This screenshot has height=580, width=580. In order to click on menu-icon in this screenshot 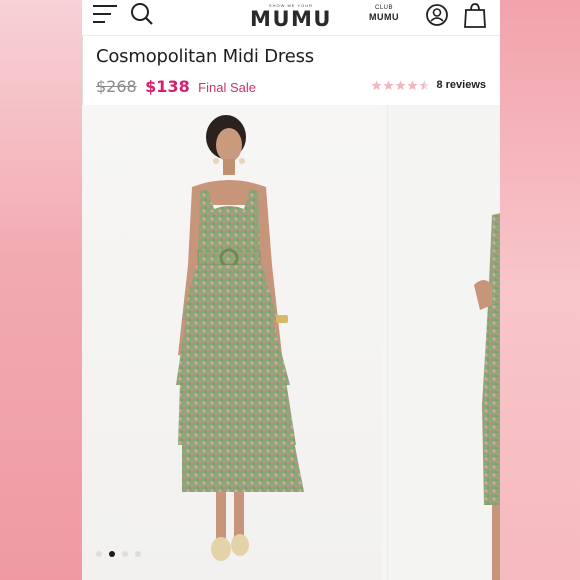, I will do `click(105, 14)`.